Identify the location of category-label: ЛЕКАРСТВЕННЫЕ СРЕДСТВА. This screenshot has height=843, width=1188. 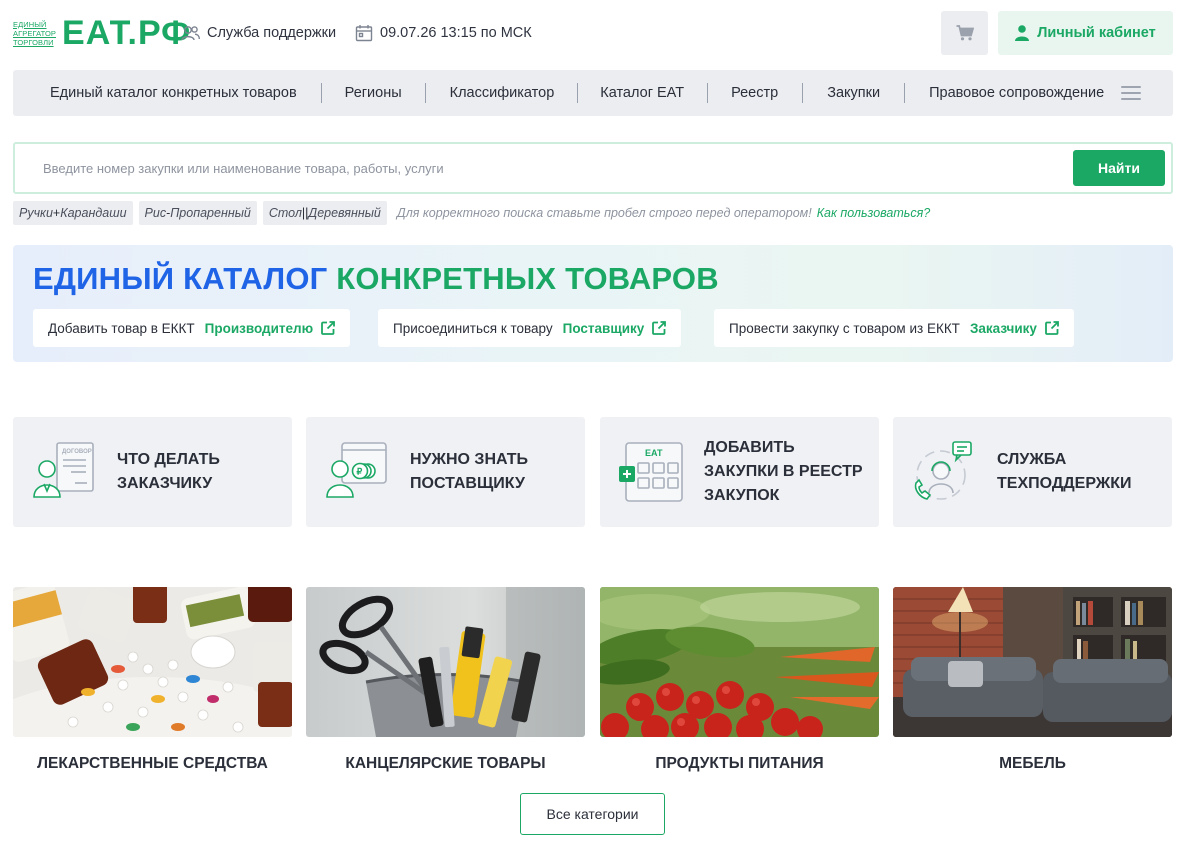
(152, 763).